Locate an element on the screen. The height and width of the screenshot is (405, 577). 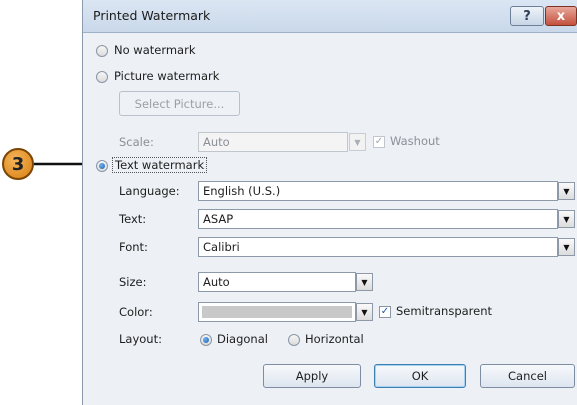
no-watermark-radio is located at coordinates (102, 51).